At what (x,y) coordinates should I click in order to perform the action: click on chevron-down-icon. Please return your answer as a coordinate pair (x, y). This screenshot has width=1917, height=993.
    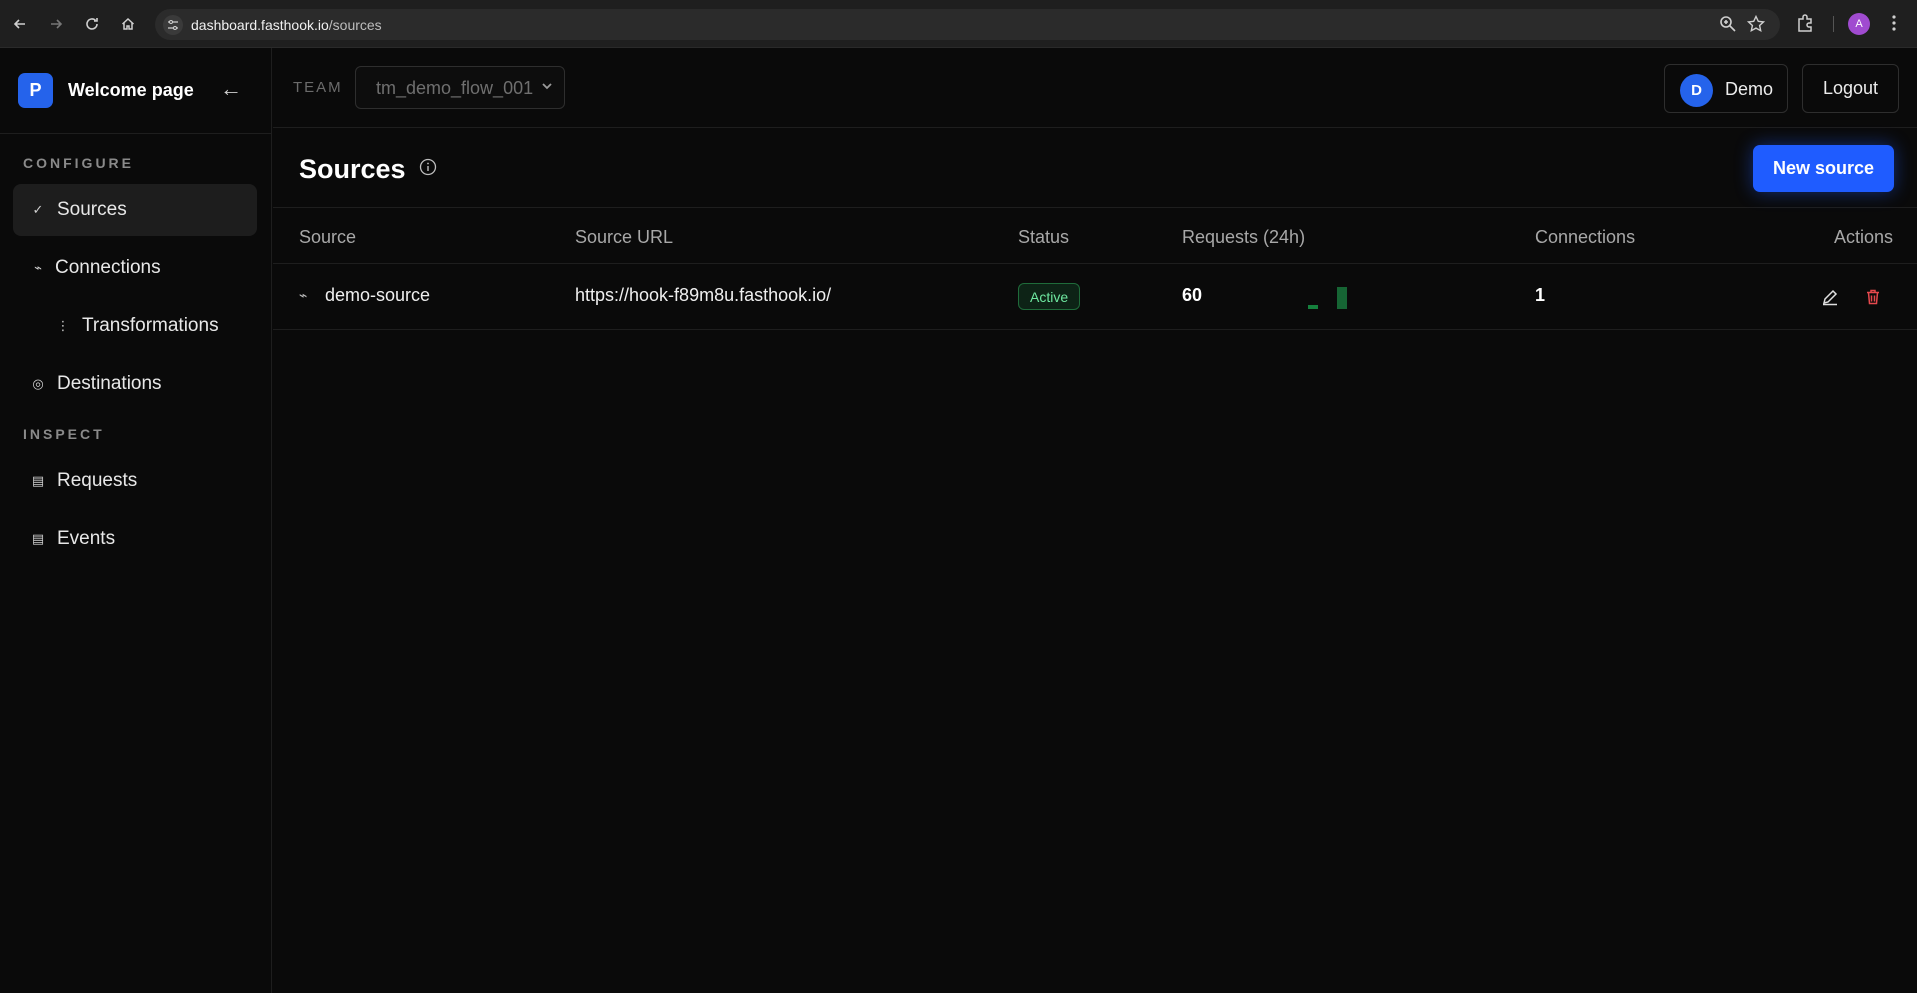
    Looking at the image, I should click on (547, 88).